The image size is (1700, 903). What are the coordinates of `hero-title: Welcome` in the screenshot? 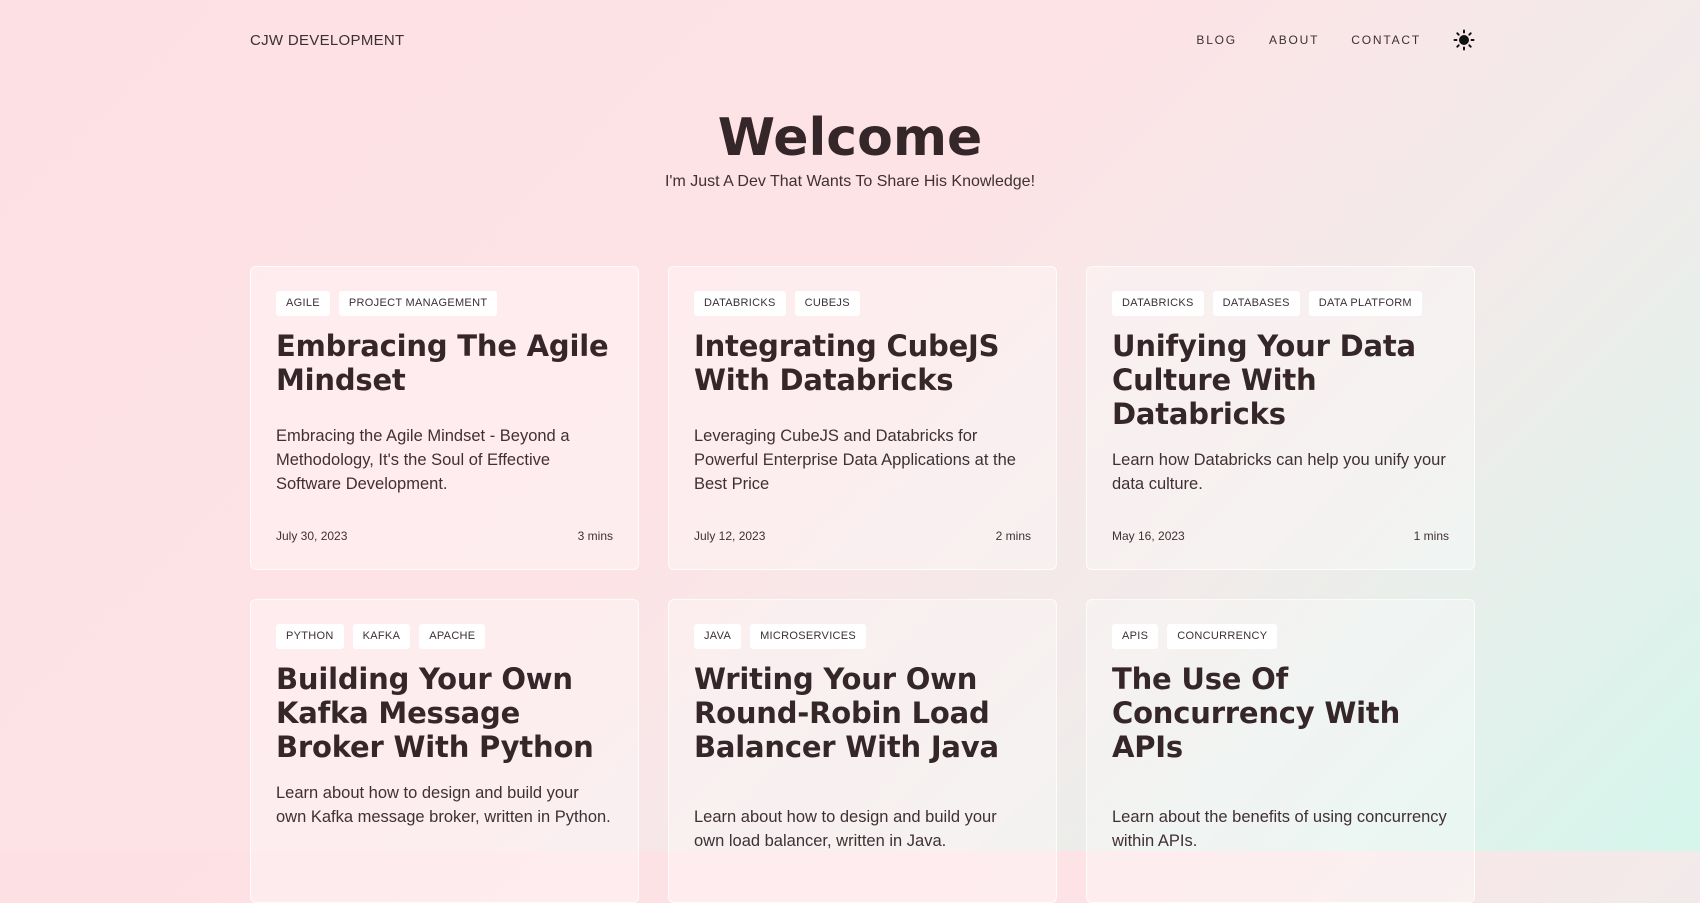 It's located at (850, 138).